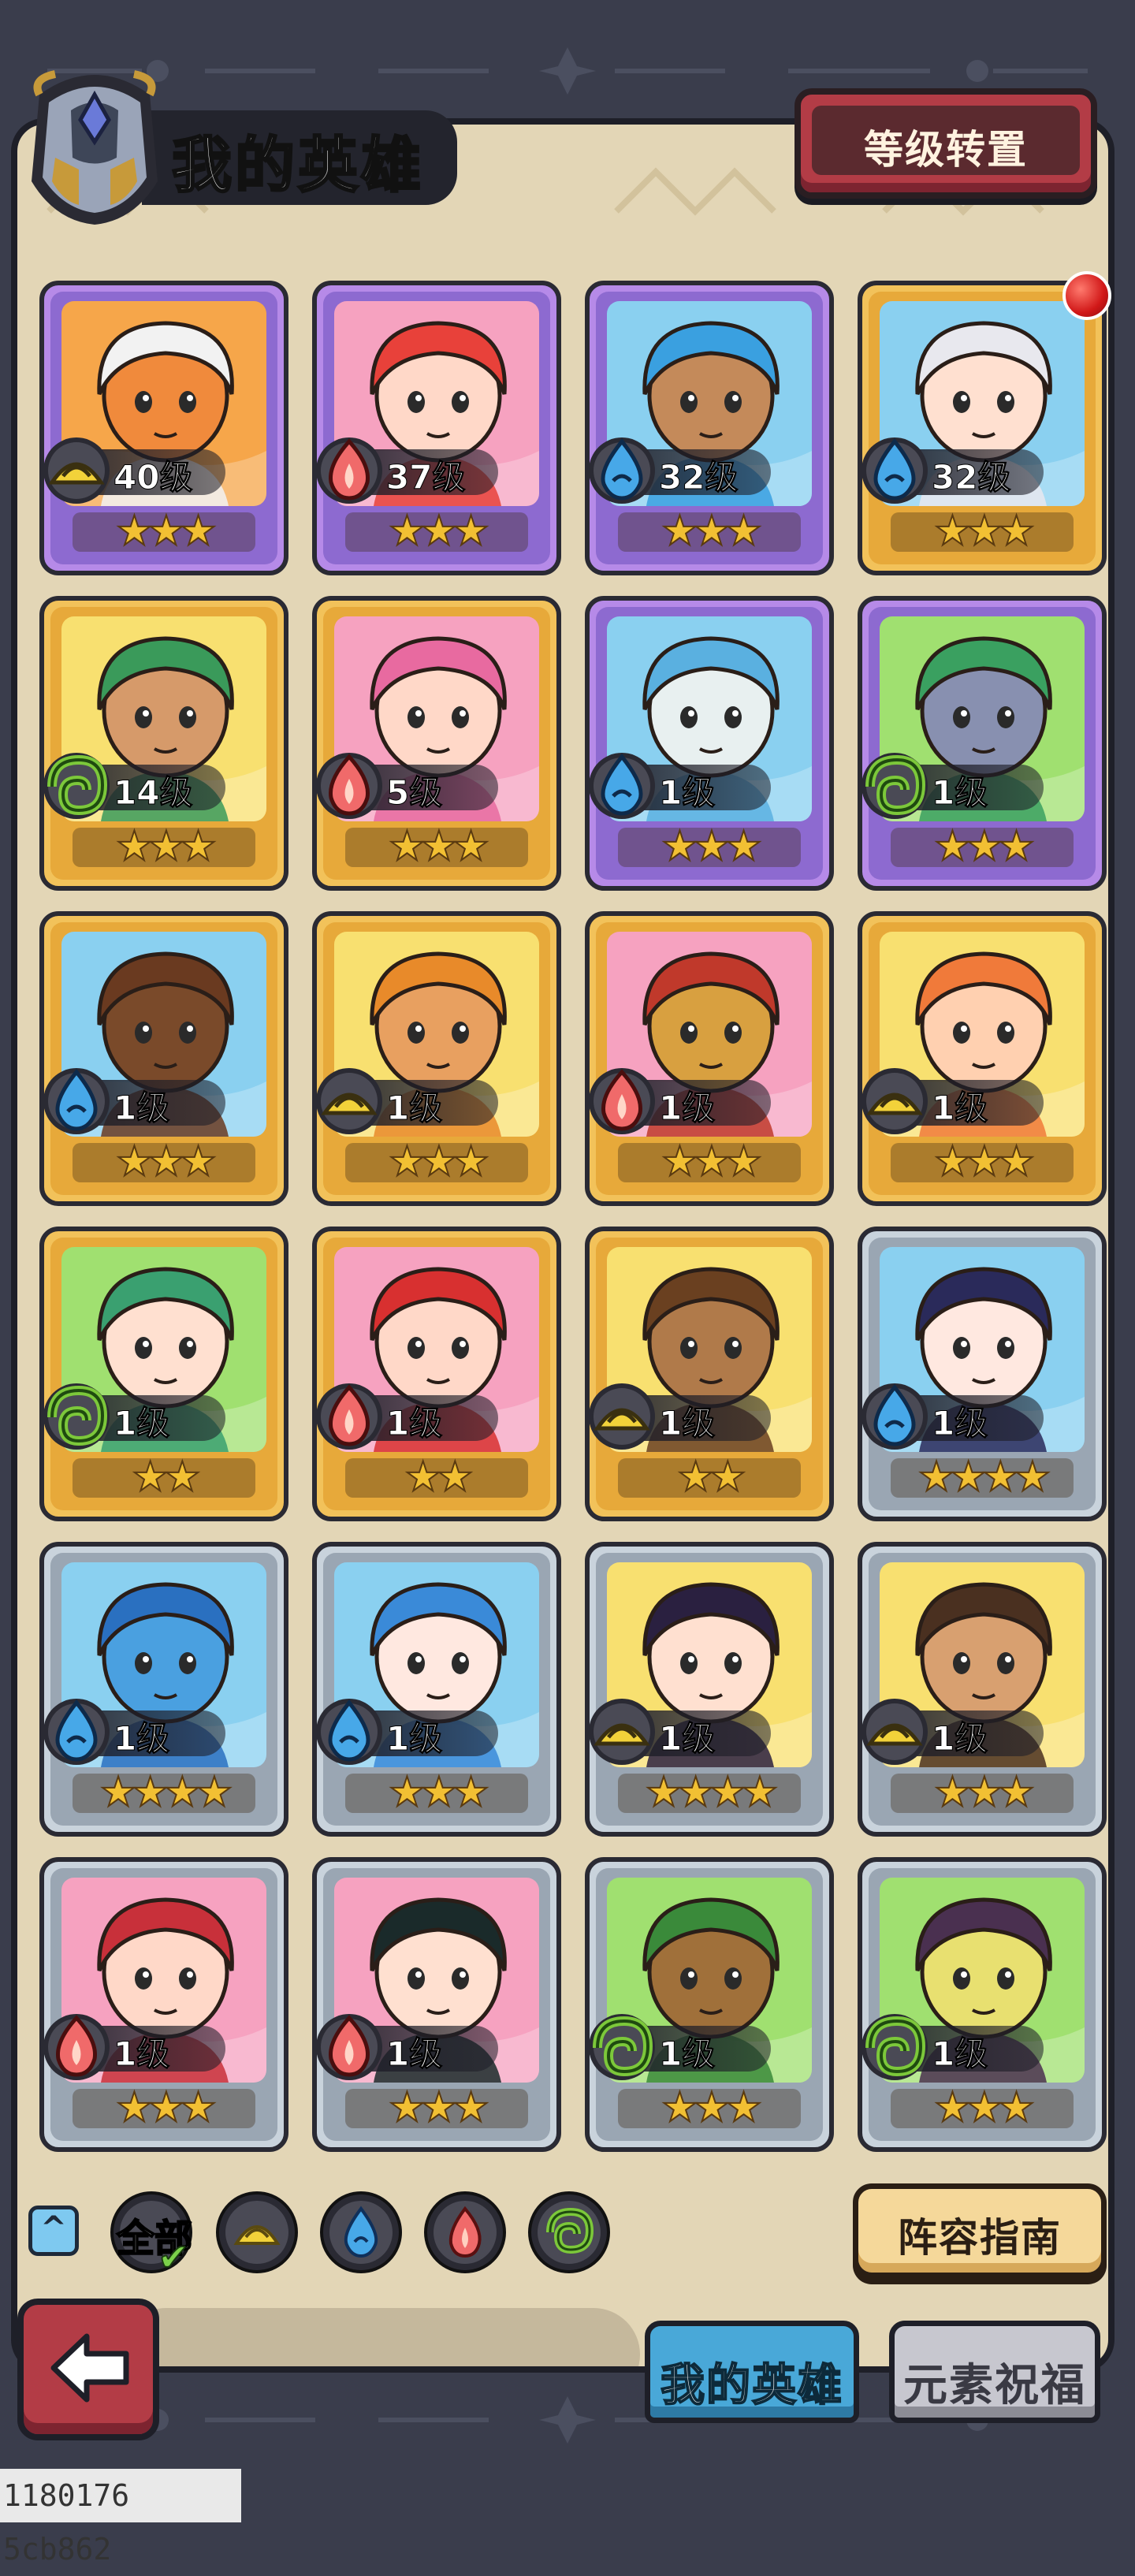 This screenshot has width=1135, height=2576. Describe the element at coordinates (53, 2231) in the screenshot. I see `collapse-filter-button: ^` at that location.